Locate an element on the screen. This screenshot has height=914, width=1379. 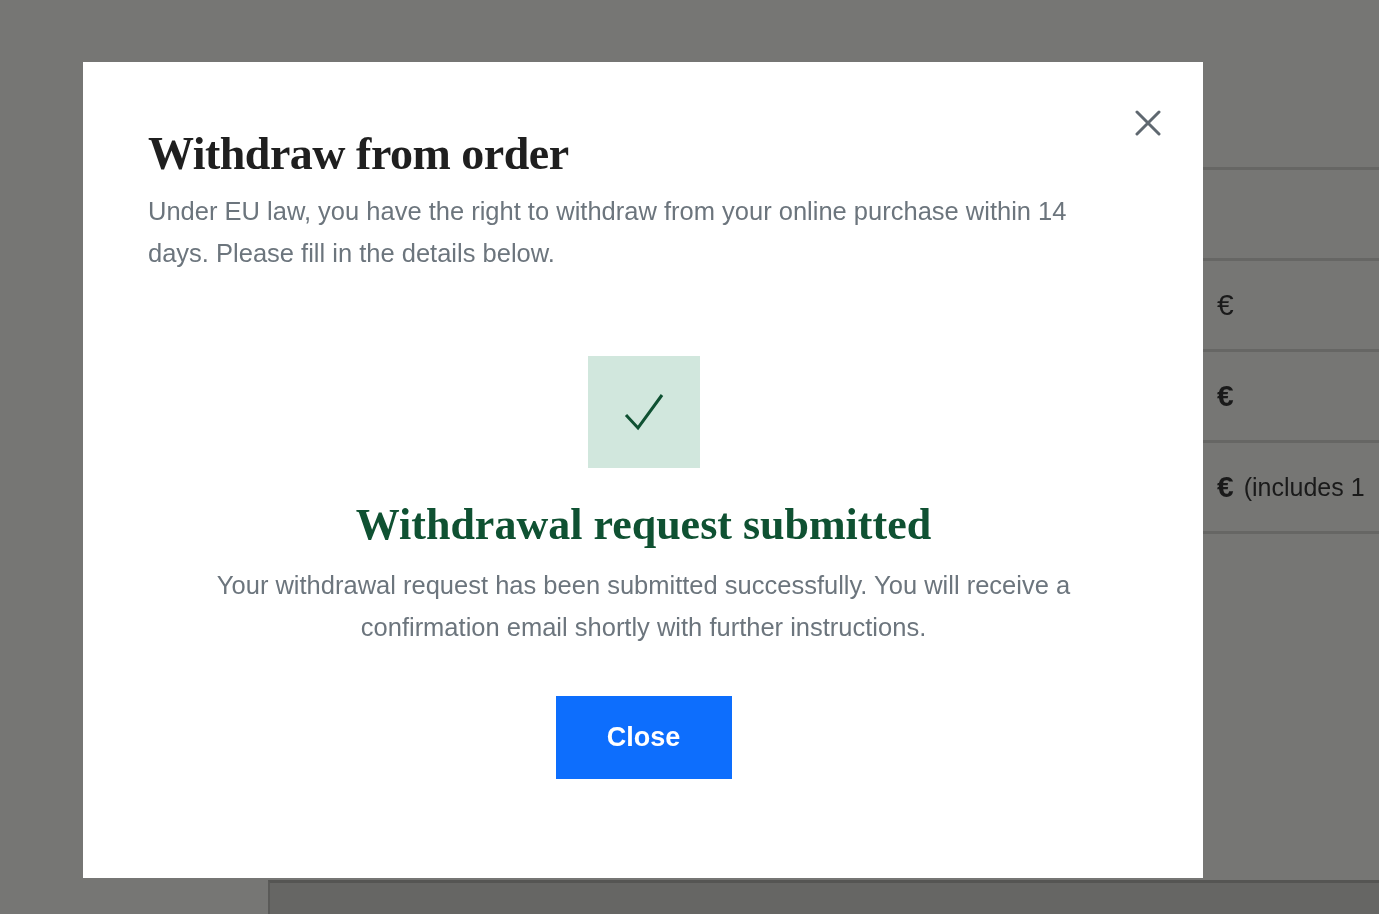
close-icon is located at coordinates (1148, 123).